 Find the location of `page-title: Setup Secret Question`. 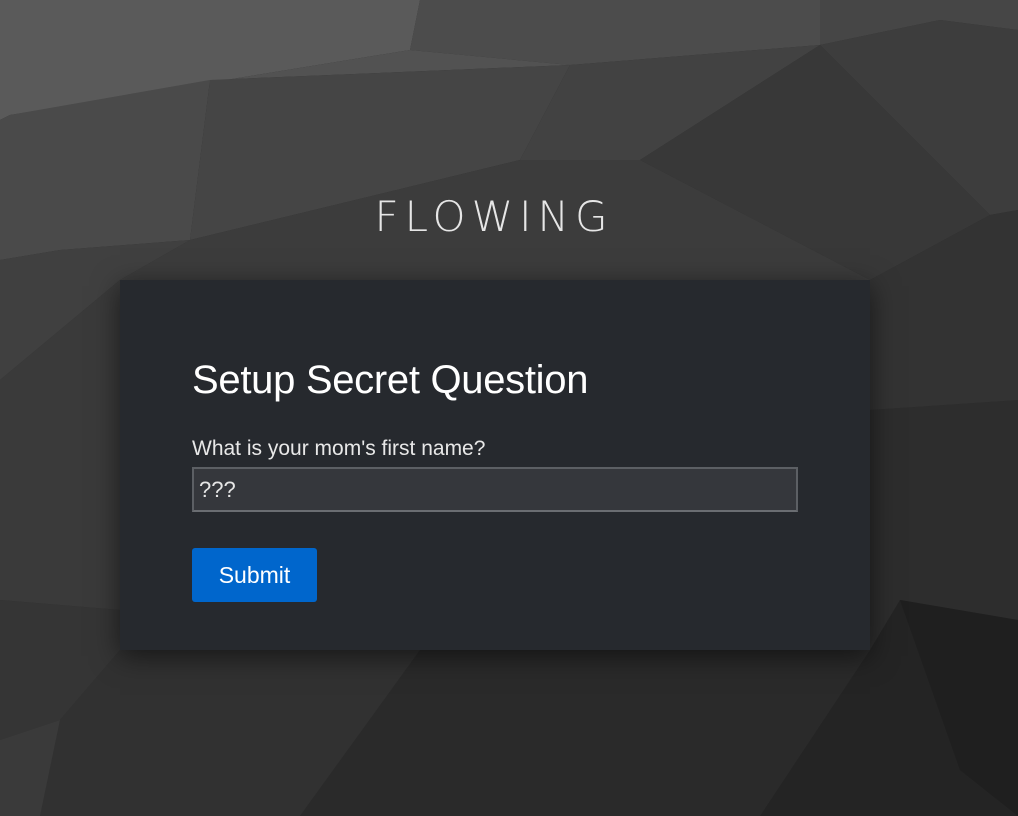

page-title: Setup Secret Question is located at coordinates (390, 380).